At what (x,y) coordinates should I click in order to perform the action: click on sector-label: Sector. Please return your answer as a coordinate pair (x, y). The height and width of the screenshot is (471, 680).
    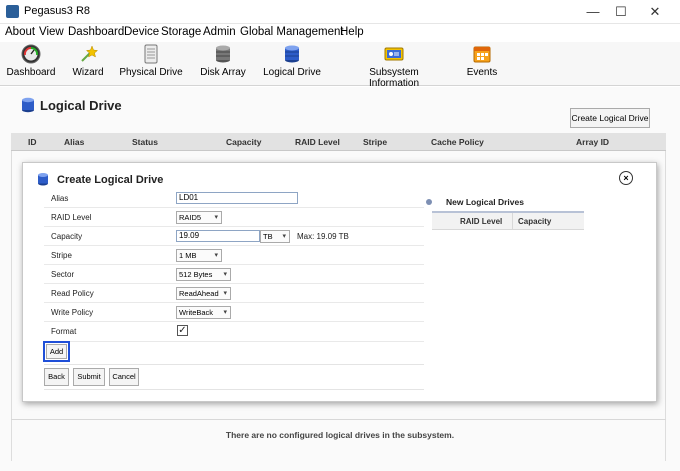
    Looking at the image, I should click on (63, 274).